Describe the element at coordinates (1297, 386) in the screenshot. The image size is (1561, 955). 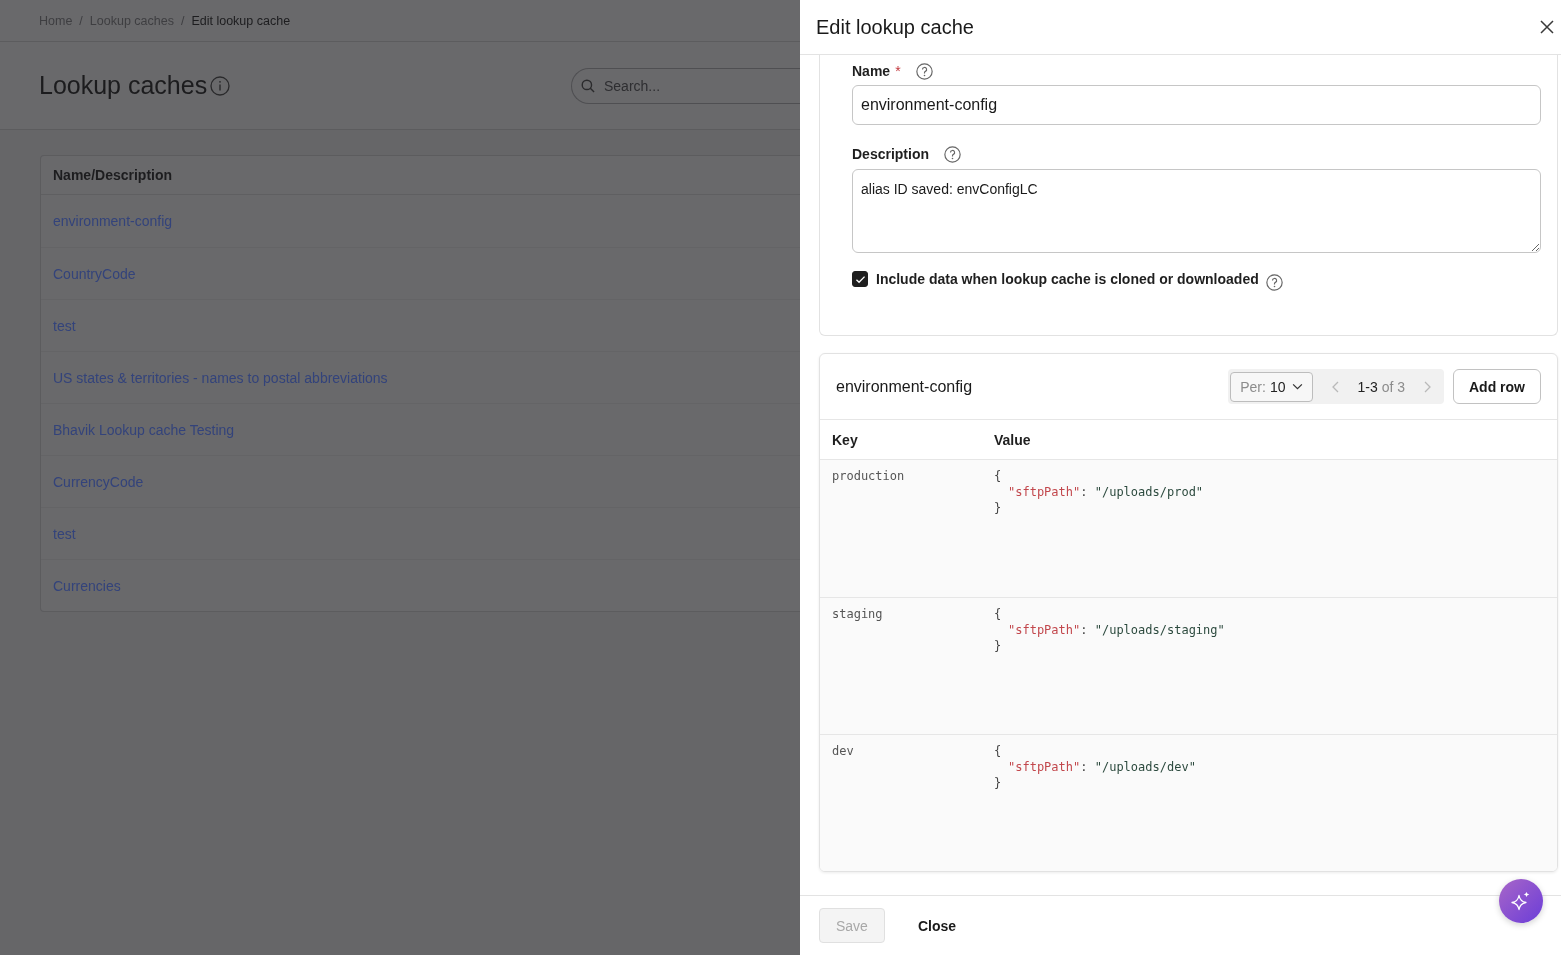
I see `chevron-down-icon` at that location.